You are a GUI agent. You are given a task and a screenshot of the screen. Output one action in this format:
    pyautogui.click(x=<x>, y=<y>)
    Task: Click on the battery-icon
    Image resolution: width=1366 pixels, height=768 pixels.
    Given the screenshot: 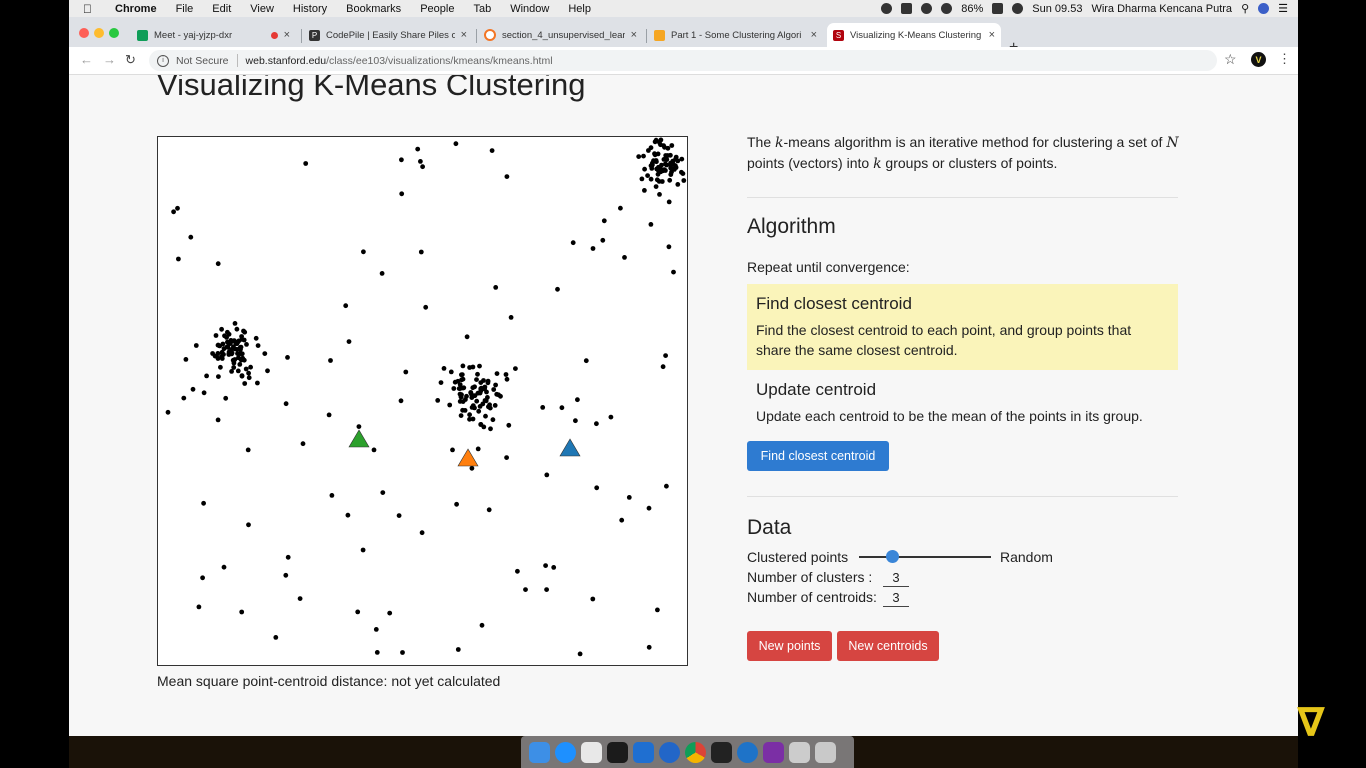 What is the action you would take?
    pyautogui.click(x=998, y=8)
    